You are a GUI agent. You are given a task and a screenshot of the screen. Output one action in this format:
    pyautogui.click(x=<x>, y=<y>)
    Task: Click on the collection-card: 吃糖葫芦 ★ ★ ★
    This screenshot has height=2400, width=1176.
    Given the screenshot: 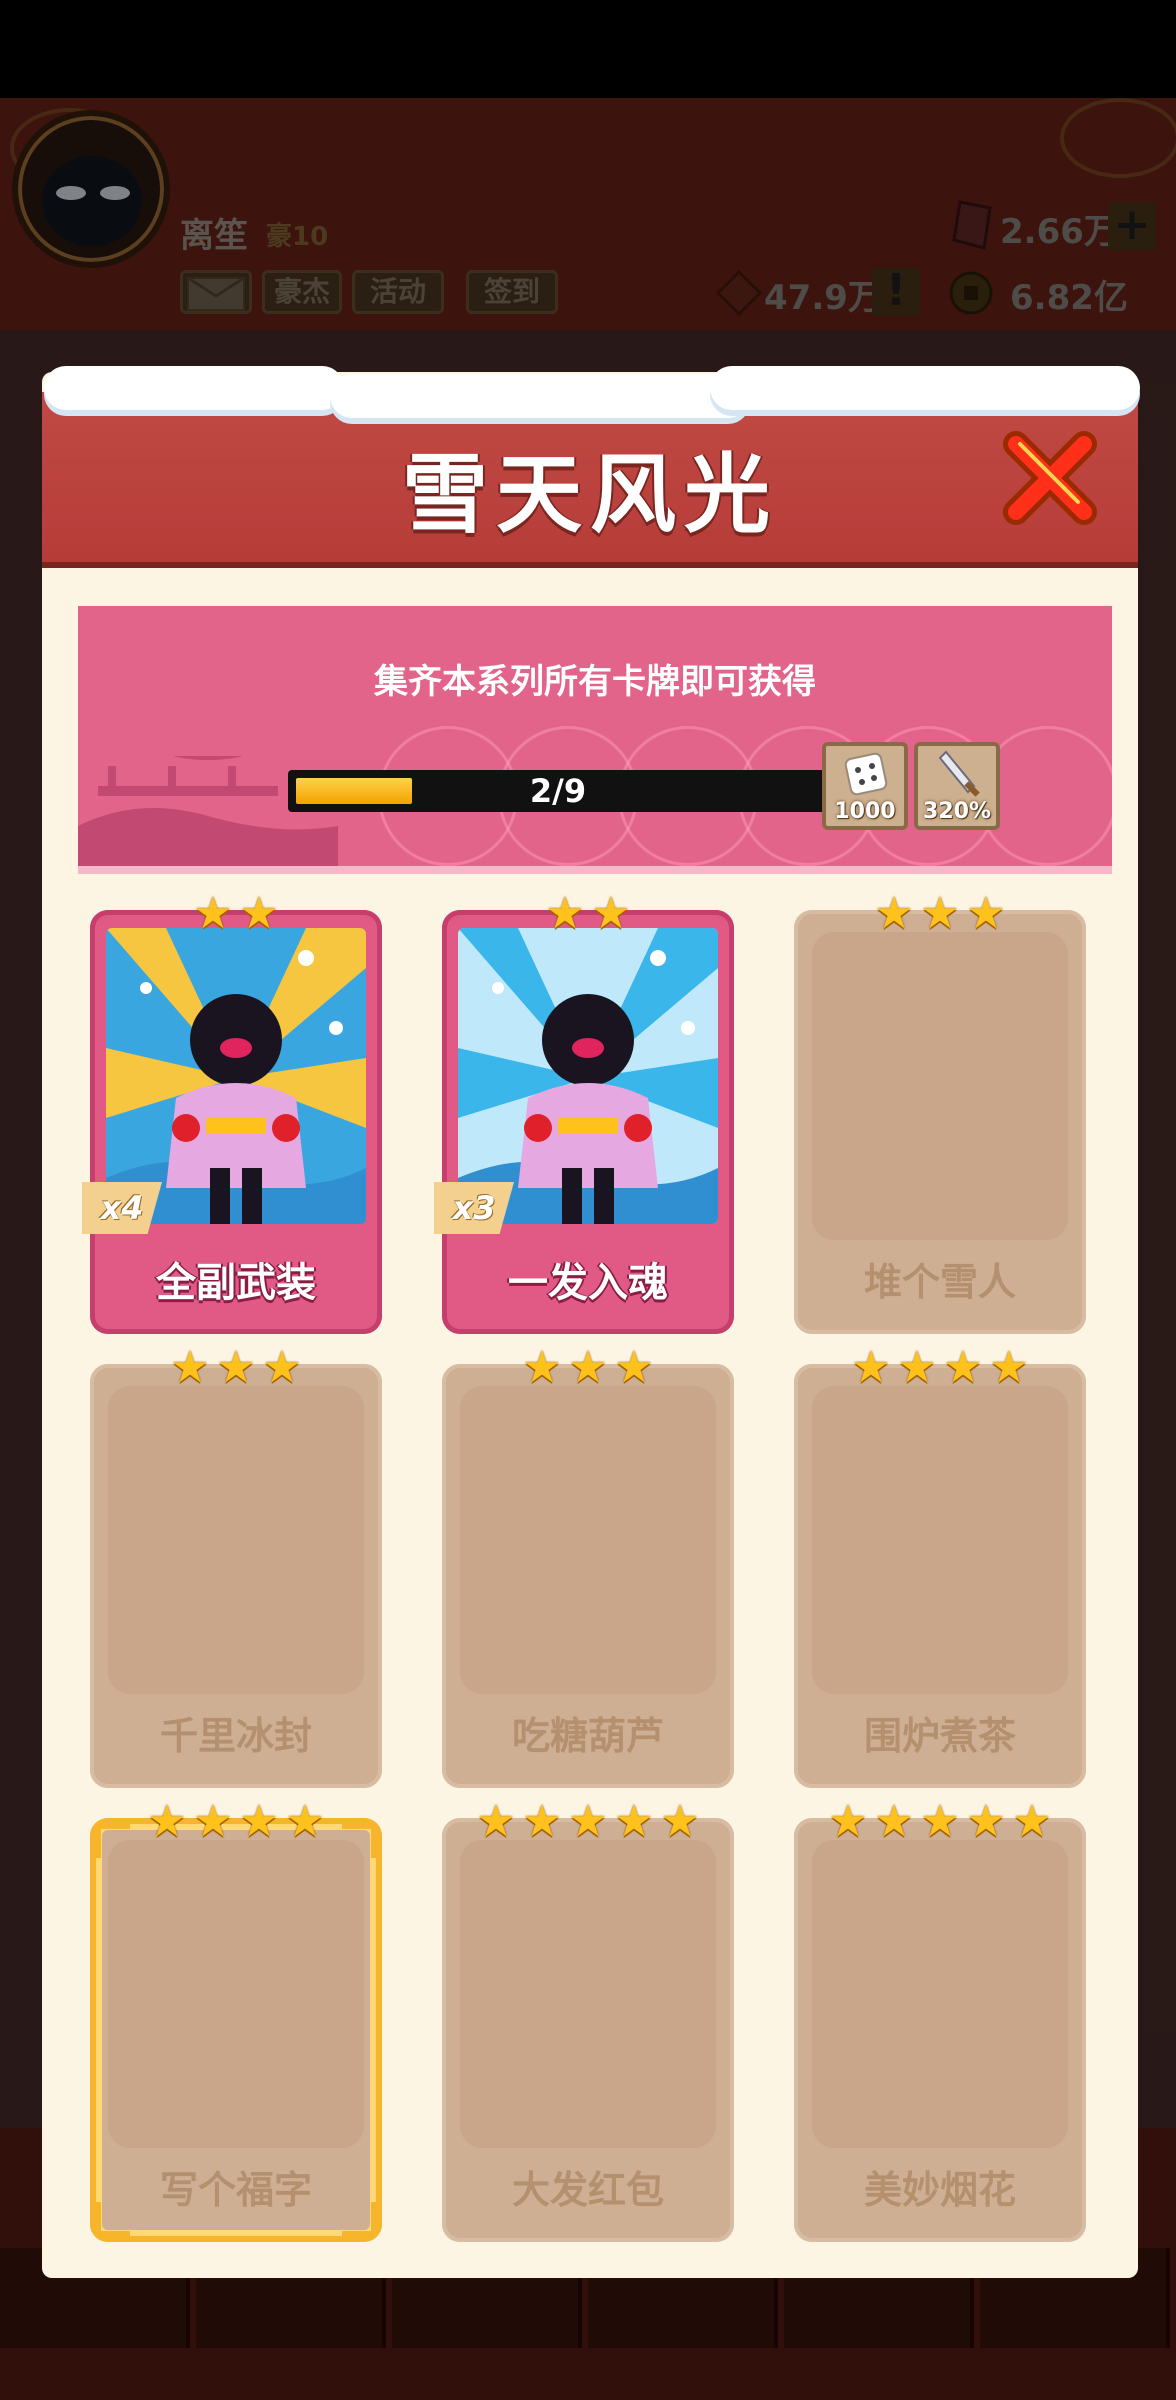 What is the action you would take?
    pyautogui.click(x=588, y=1567)
    